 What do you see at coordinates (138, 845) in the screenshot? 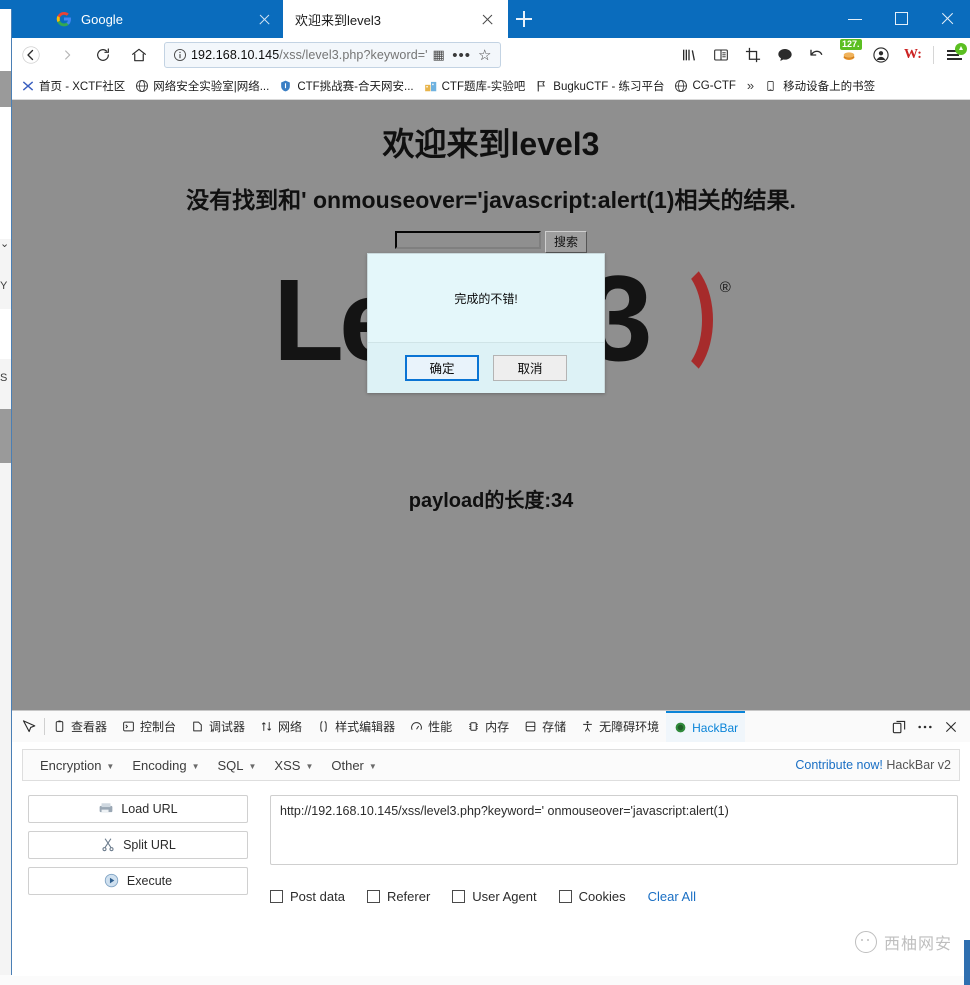
I see `split-url-button: Split URL` at bounding box center [138, 845].